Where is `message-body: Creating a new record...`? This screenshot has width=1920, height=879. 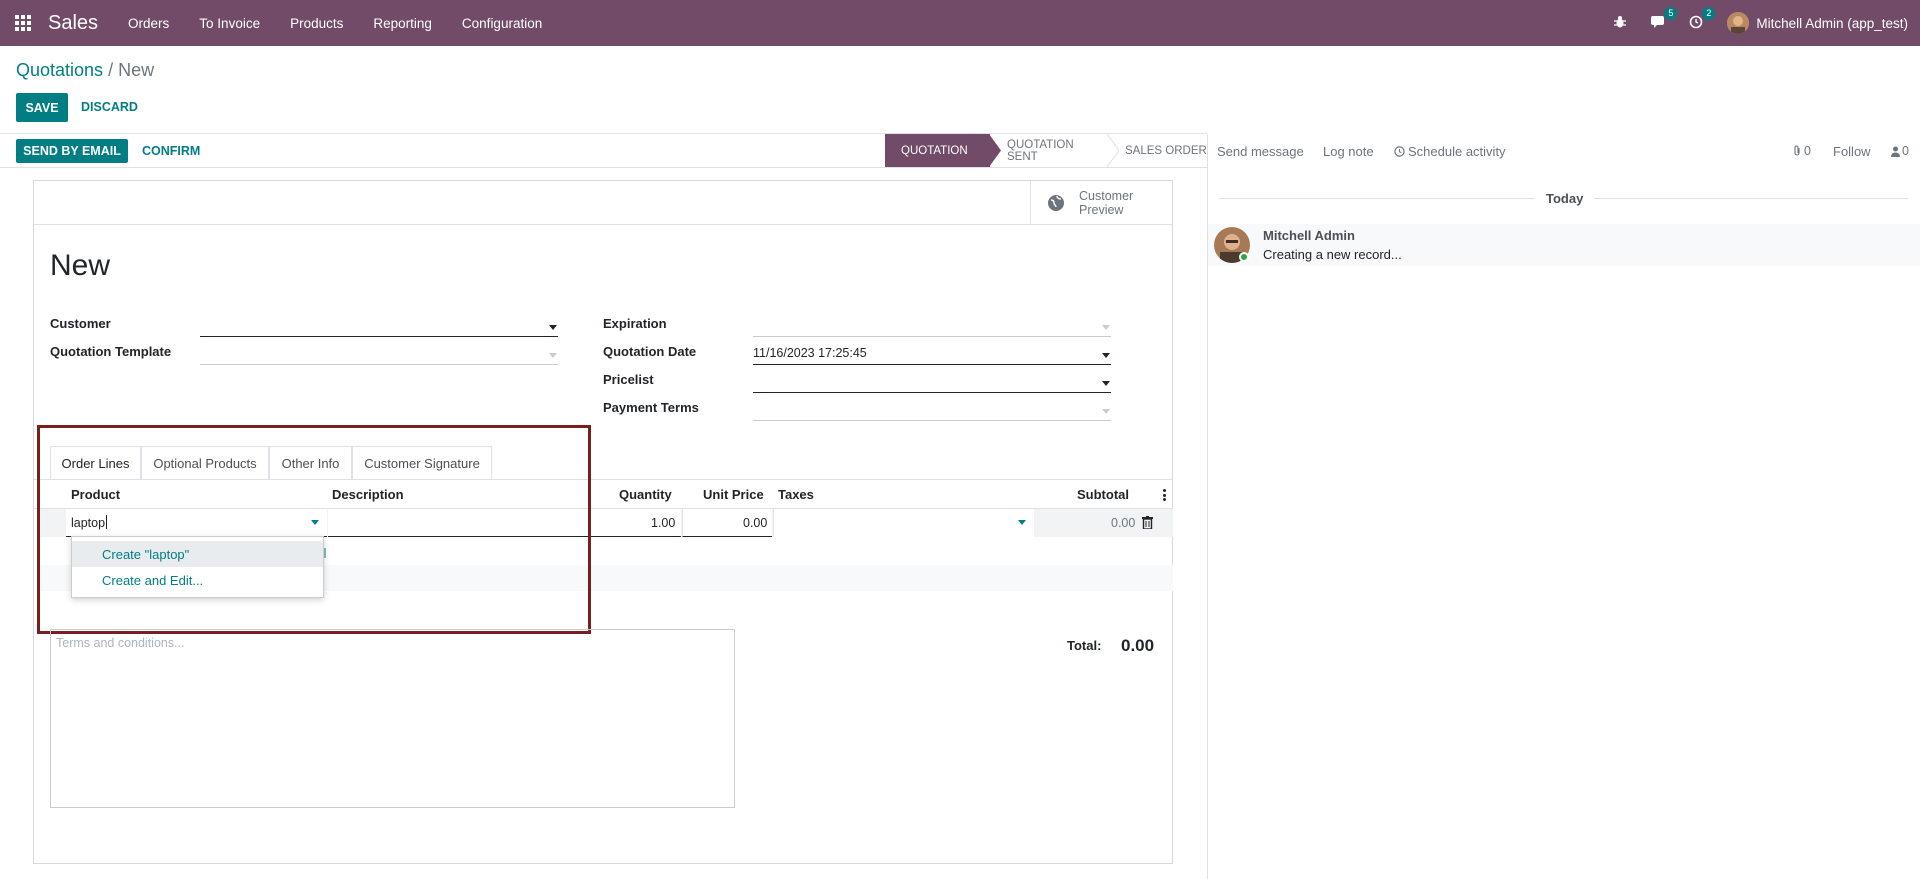 message-body: Creating a new record... is located at coordinates (1332, 254).